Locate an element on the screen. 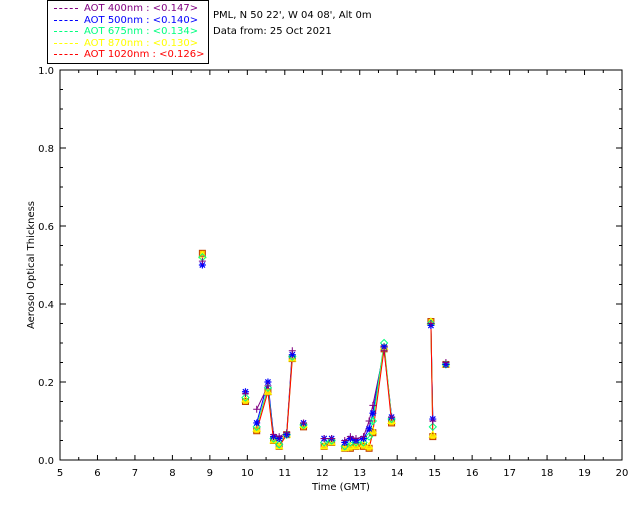 The height and width of the screenshot is (512, 640). x-tick-label: 9 is located at coordinates (210, 473).